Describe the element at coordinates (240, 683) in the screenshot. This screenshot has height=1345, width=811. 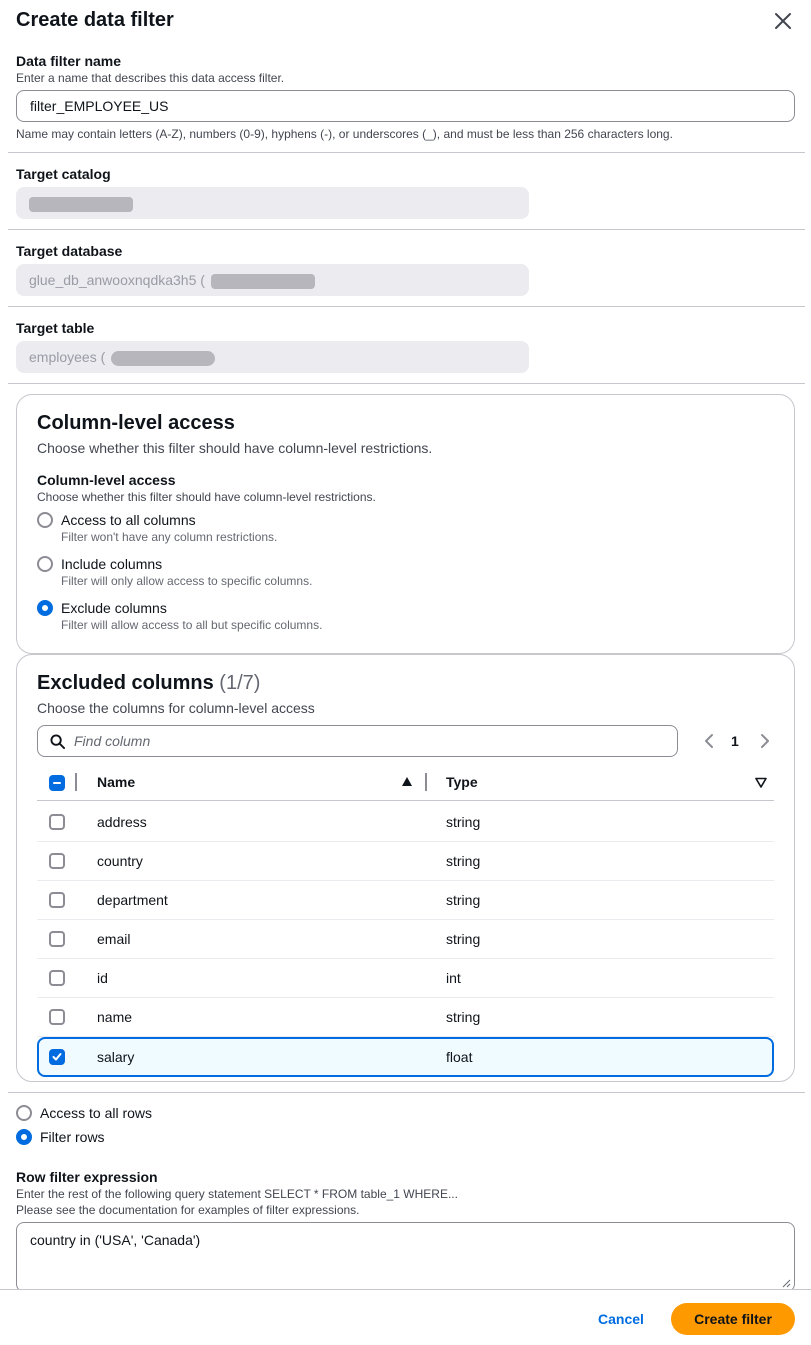
I see `excluded-columns-count: (1/7)` at that location.